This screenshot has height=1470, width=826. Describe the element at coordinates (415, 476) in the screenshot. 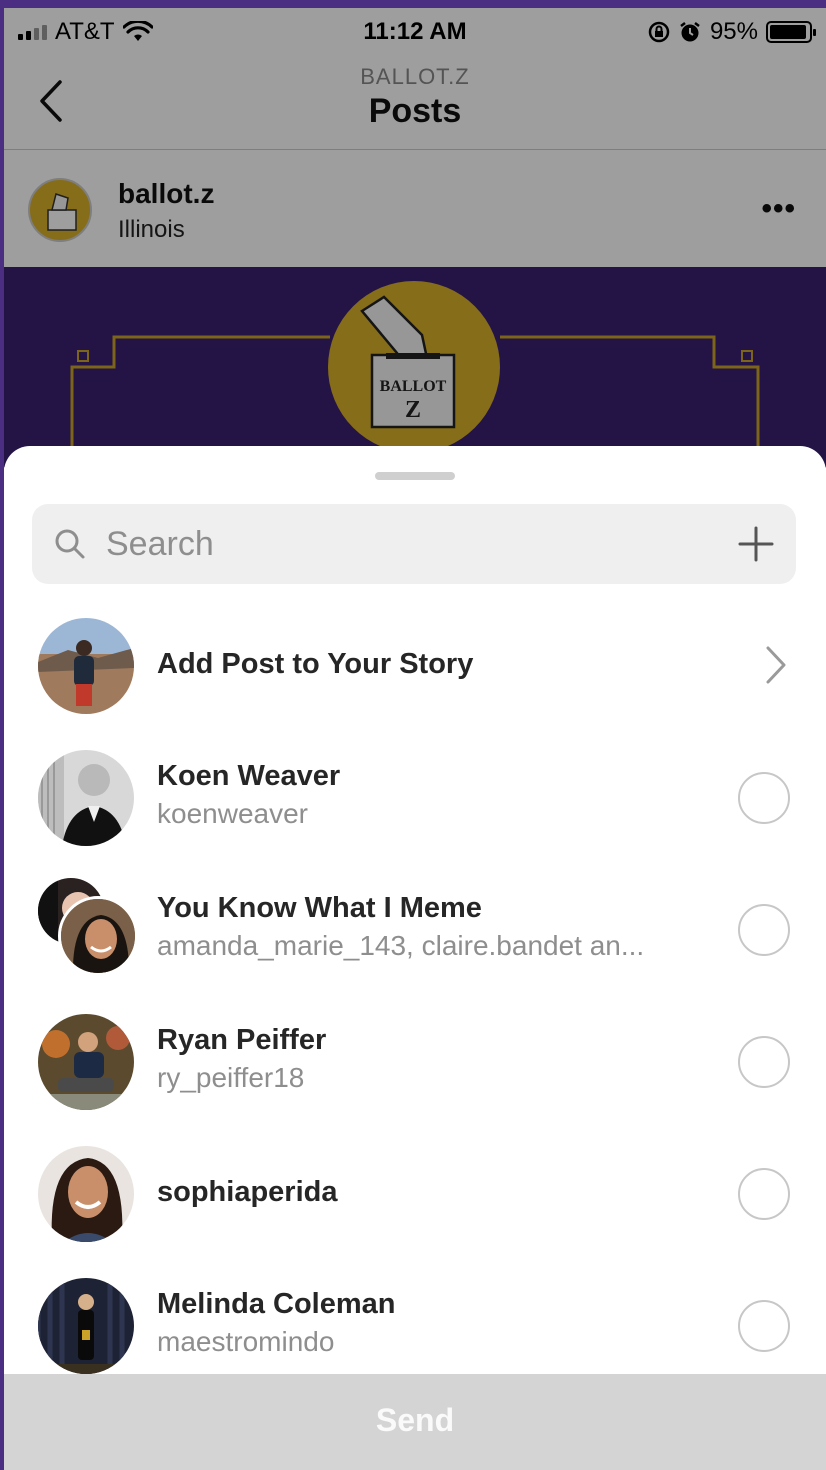

I see `sheet-grabber` at that location.